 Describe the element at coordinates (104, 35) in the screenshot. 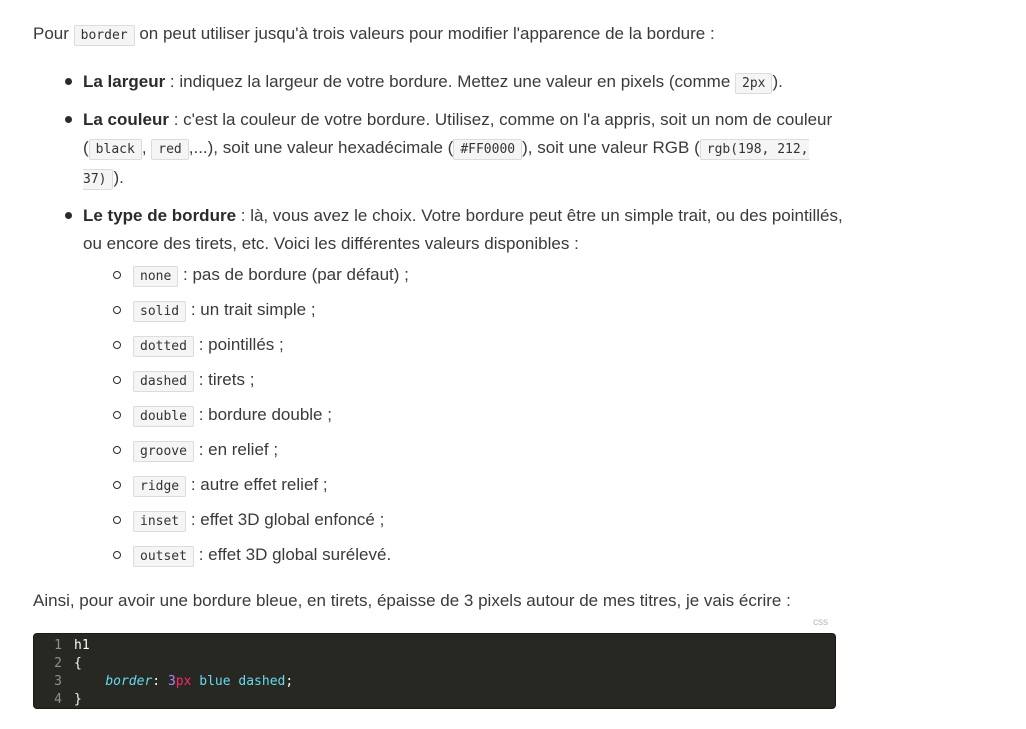

I see `inline-code-border: border` at that location.